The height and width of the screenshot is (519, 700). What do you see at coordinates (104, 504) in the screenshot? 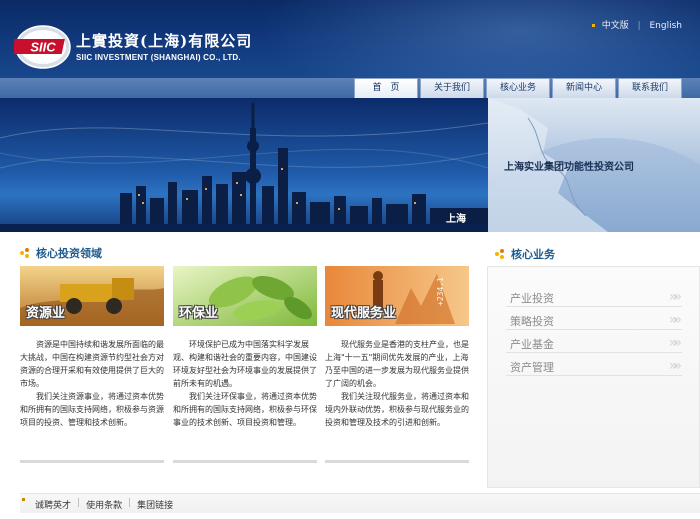
I see `footer-link-terms: 使用条款` at bounding box center [104, 504].